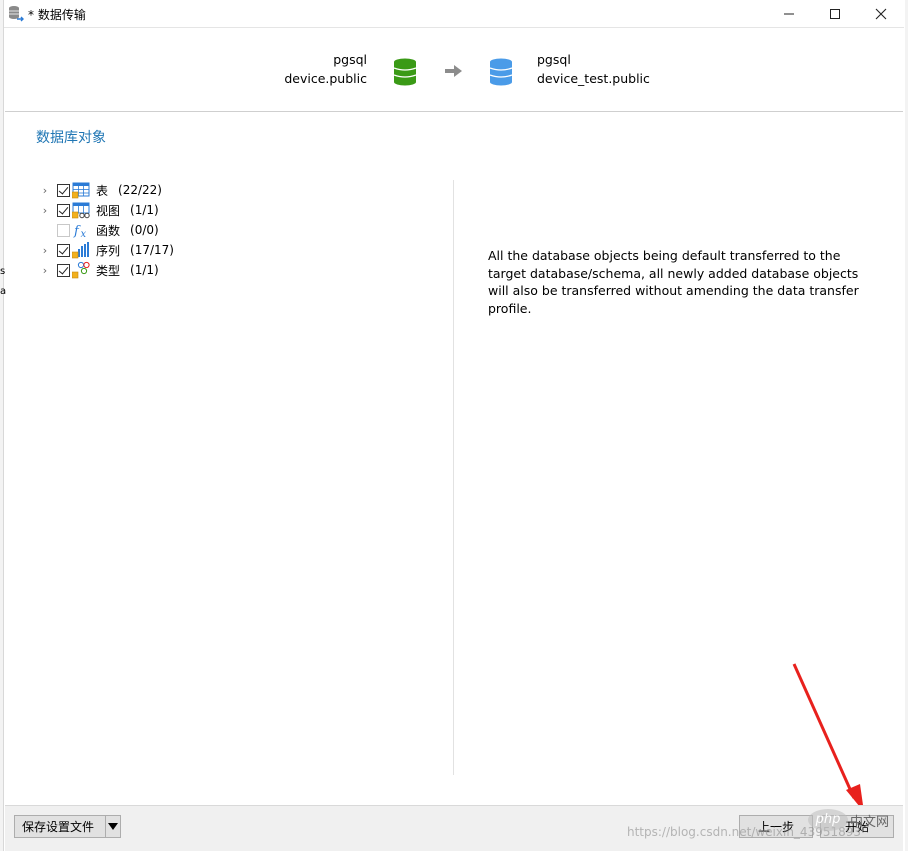  What do you see at coordinates (828, 737) in the screenshot?
I see `annotation-arrow-icon` at bounding box center [828, 737].